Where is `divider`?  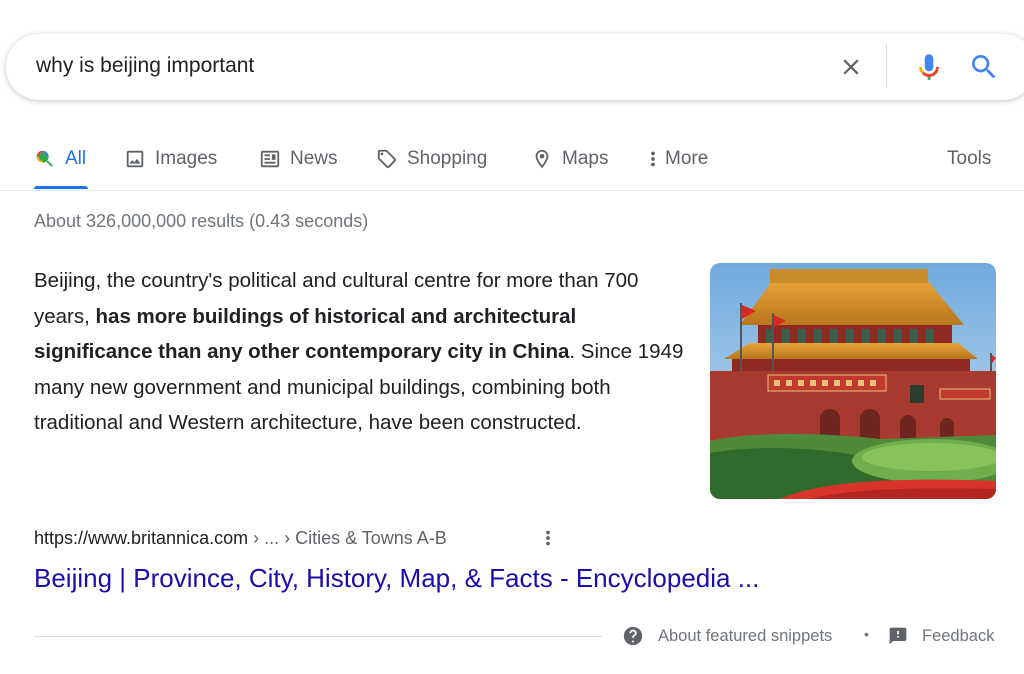
divider is located at coordinates (886, 66).